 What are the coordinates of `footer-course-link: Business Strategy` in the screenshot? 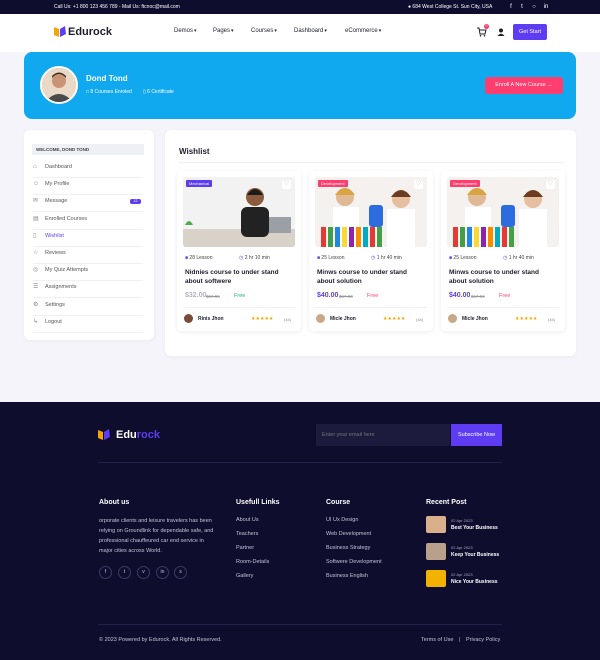 It's located at (348, 548).